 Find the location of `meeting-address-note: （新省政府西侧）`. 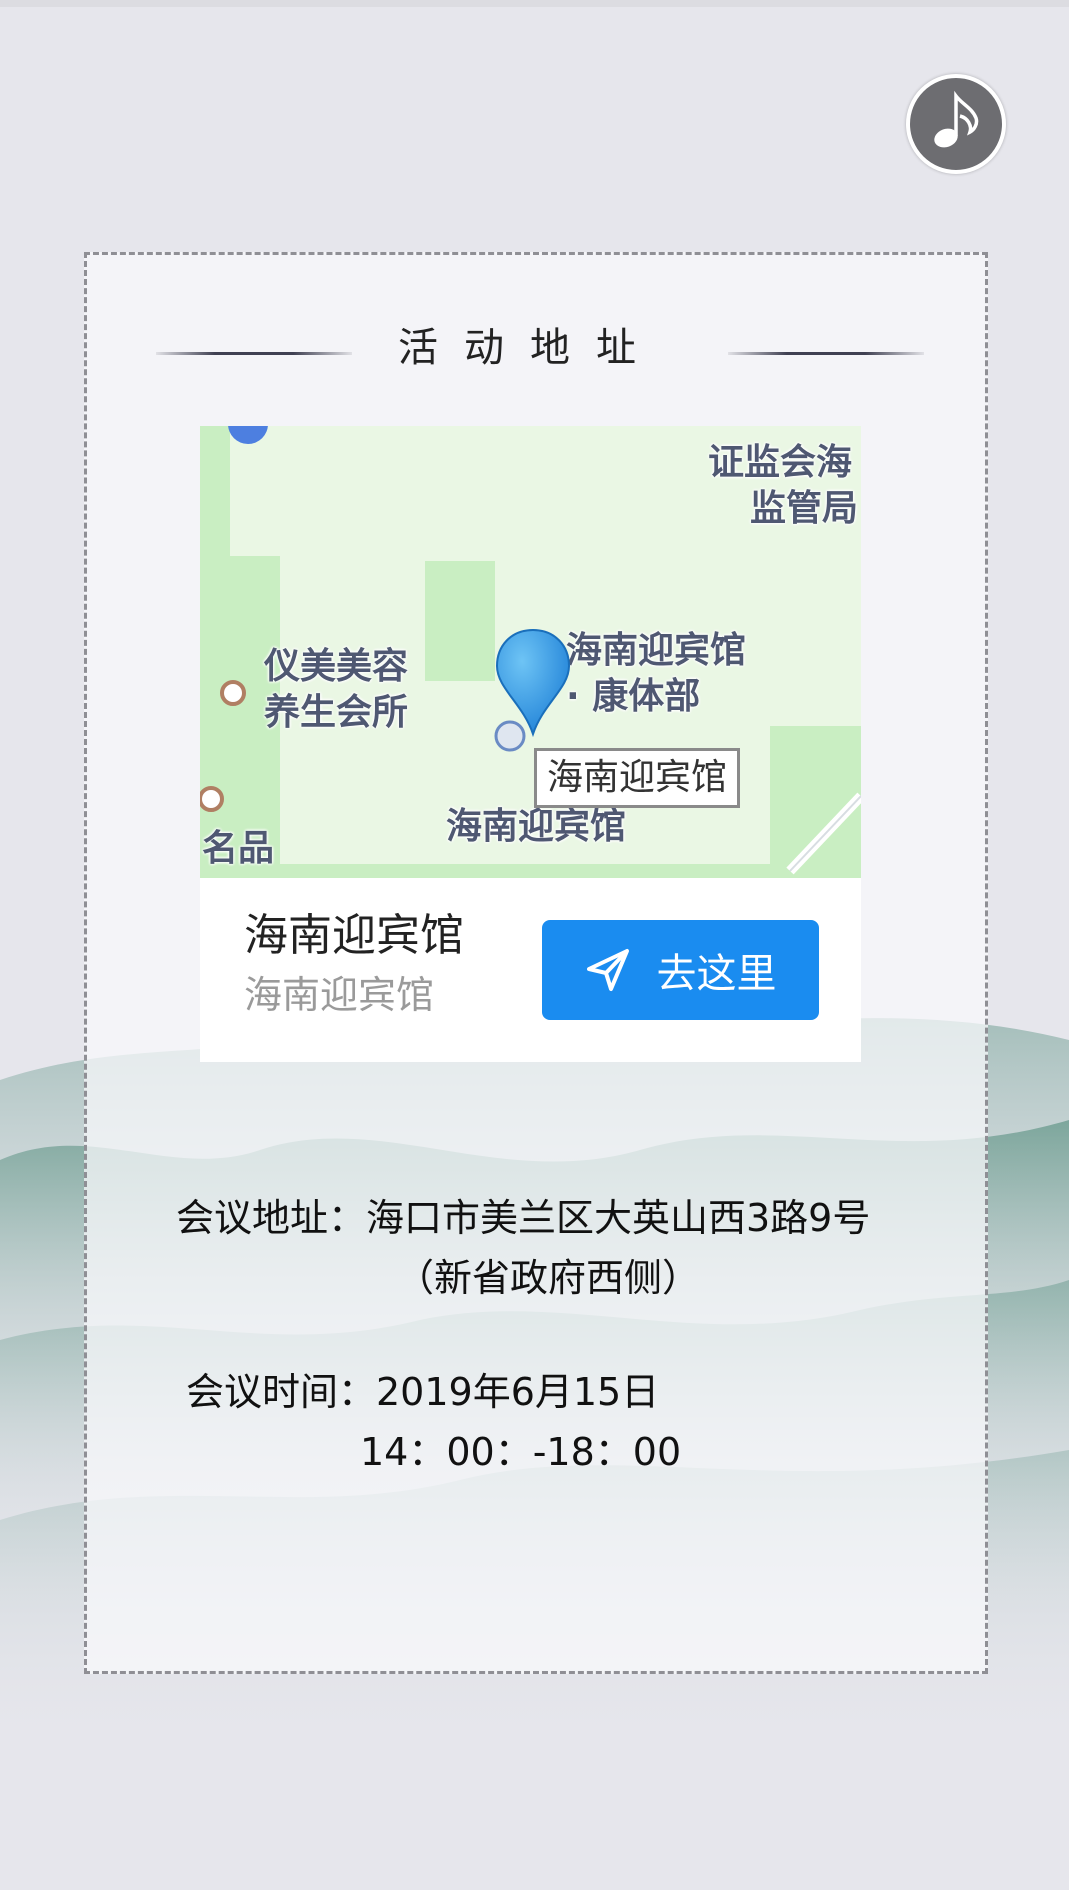

meeting-address-note: （新省政府西侧） is located at coordinates (548, 1278).